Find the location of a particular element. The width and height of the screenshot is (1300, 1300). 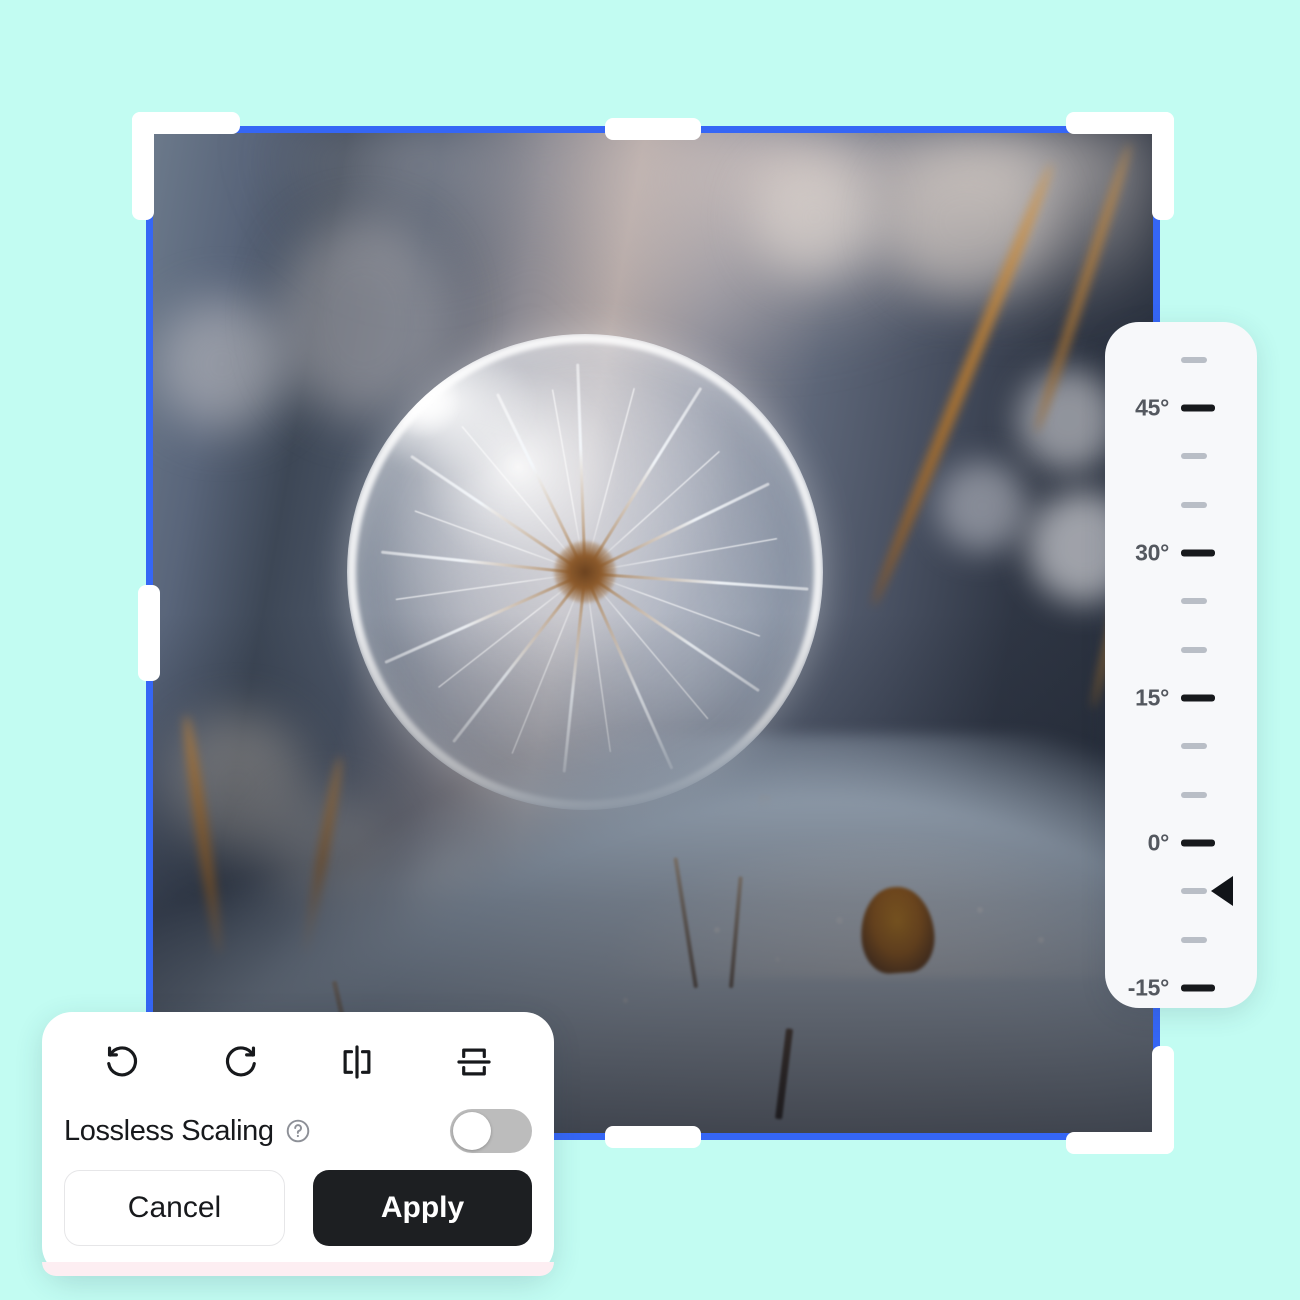

rotation-ruler: 45° 30° 15° 0° -15° is located at coordinates (1181, 665).